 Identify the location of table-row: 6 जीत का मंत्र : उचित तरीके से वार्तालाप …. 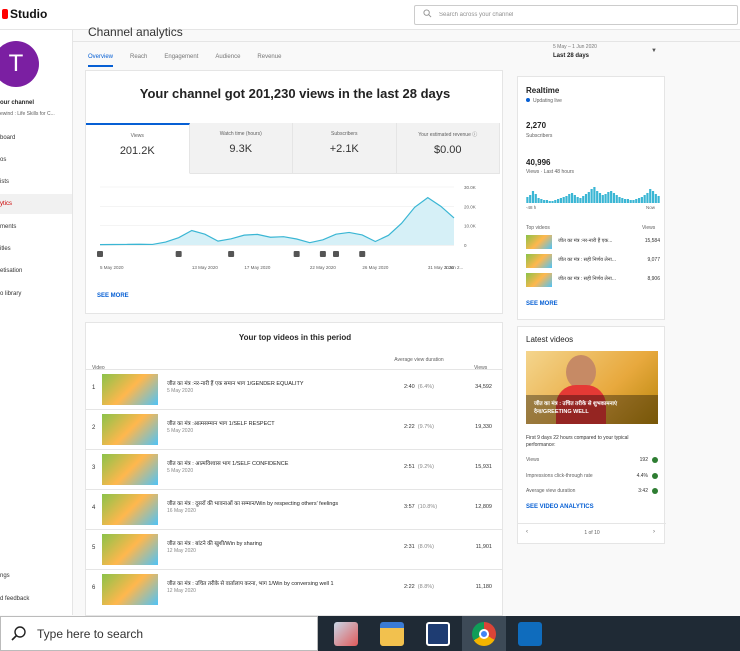
(294, 589).